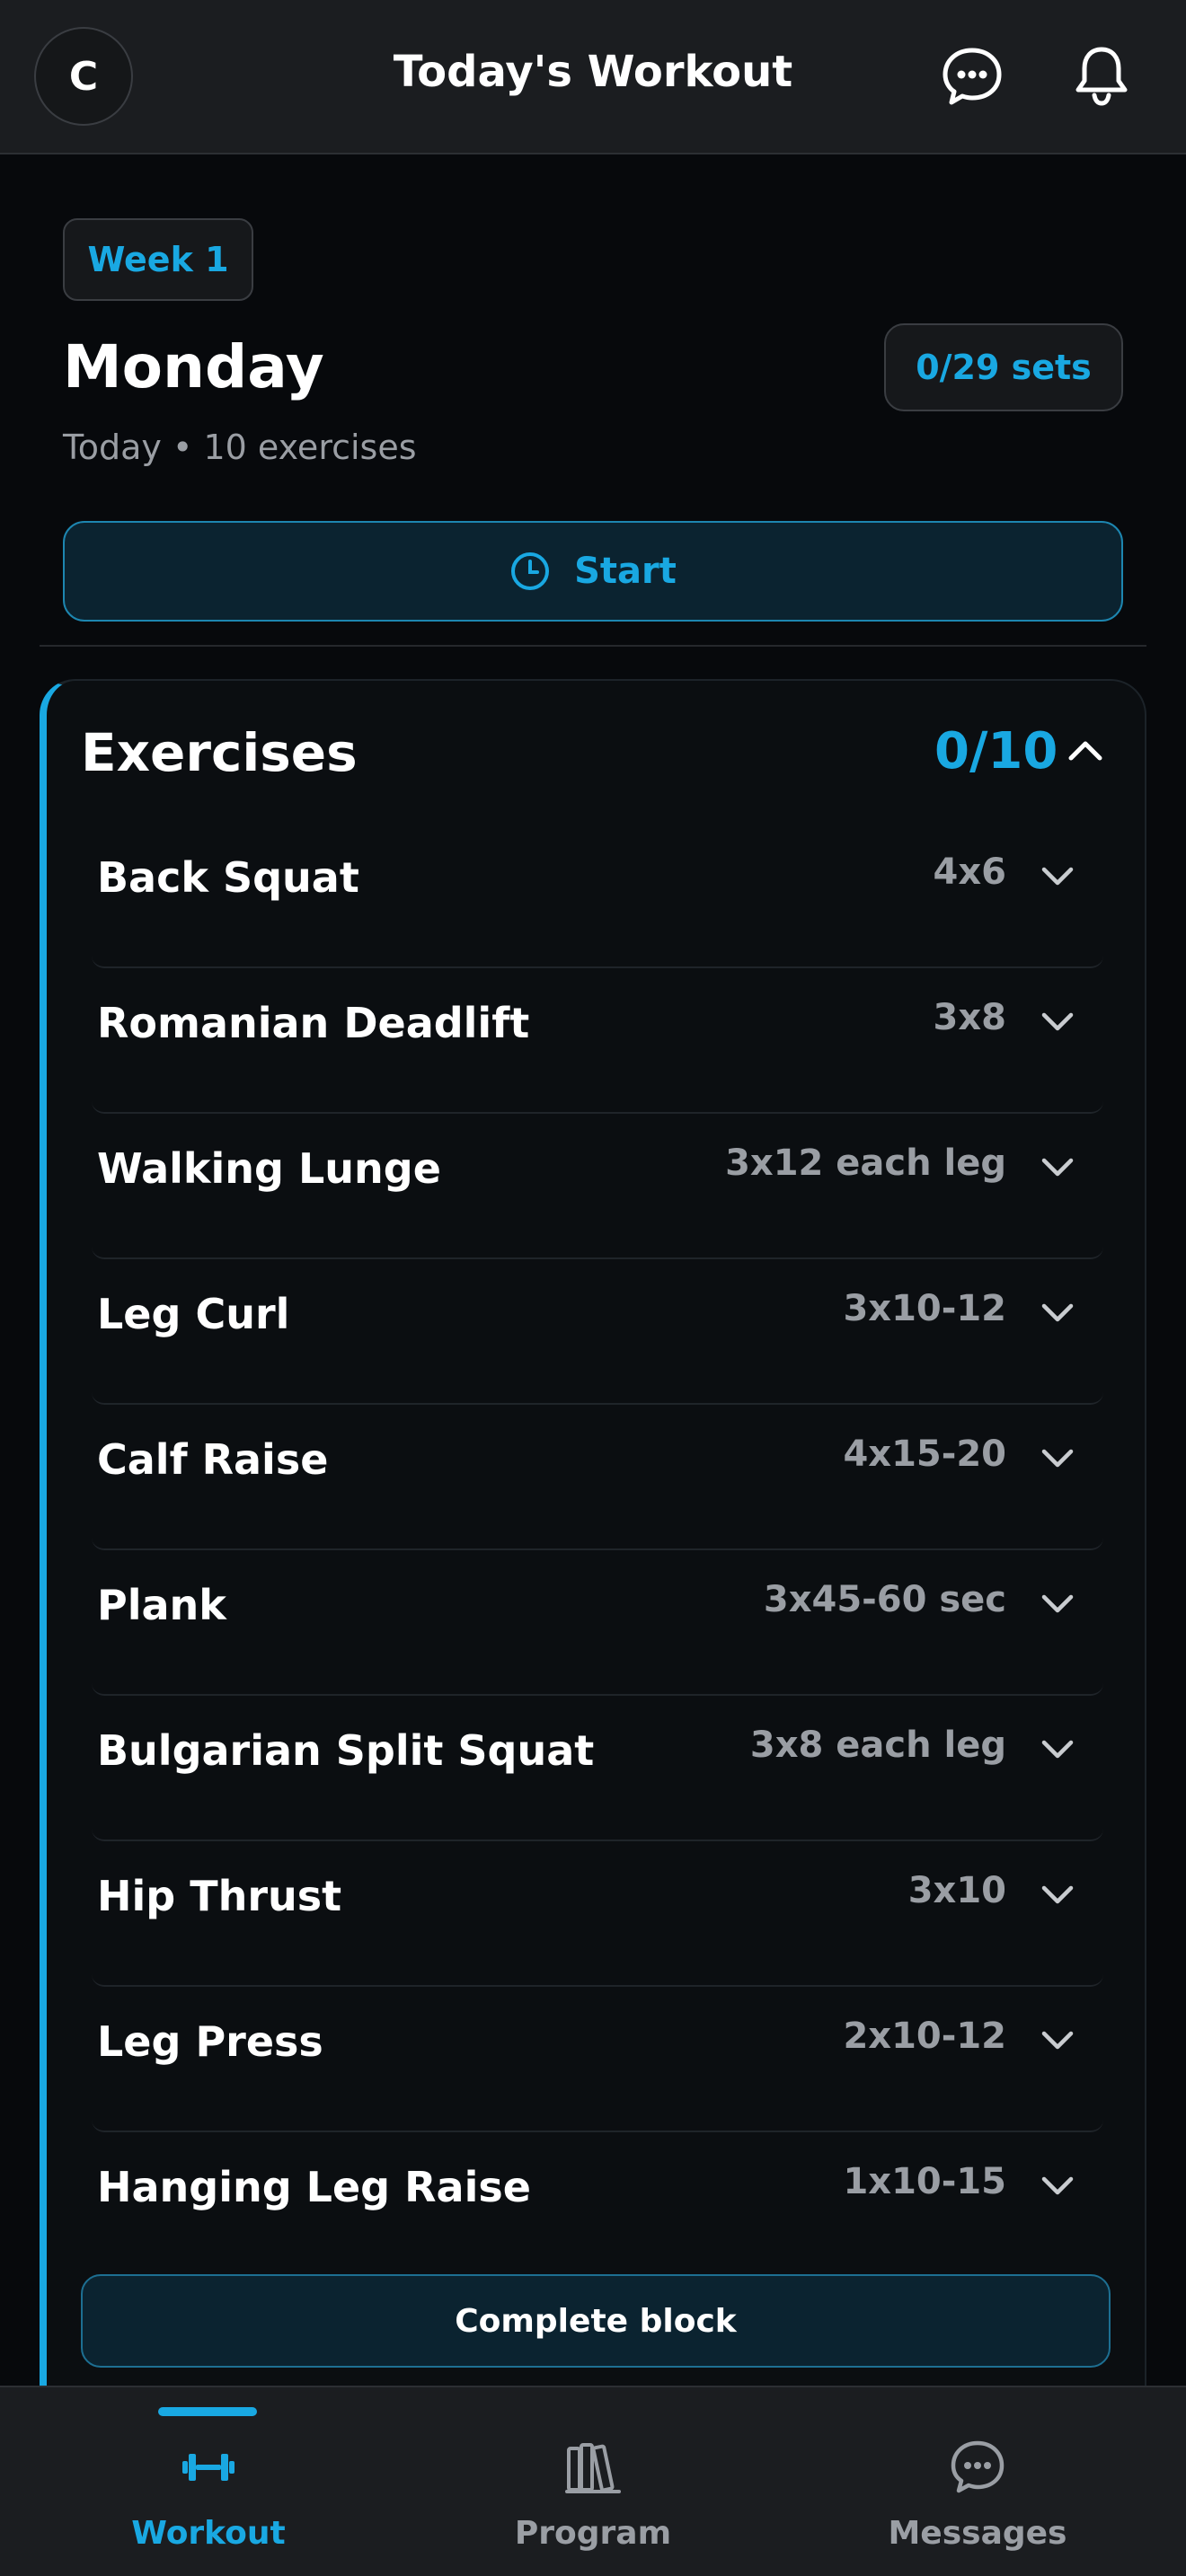  What do you see at coordinates (970, 872) in the screenshot?
I see `exercise-sets: 4x6` at bounding box center [970, 872].